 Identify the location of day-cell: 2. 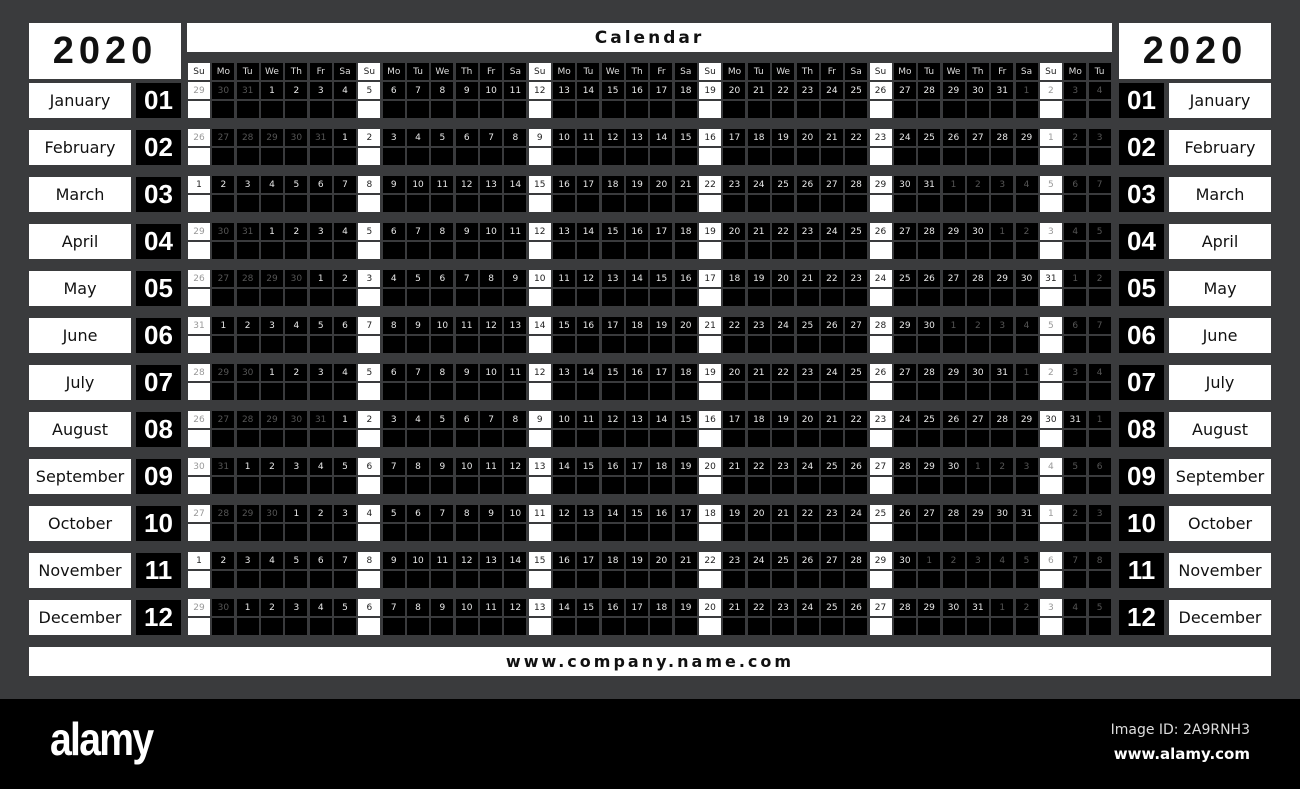
(272, 607).